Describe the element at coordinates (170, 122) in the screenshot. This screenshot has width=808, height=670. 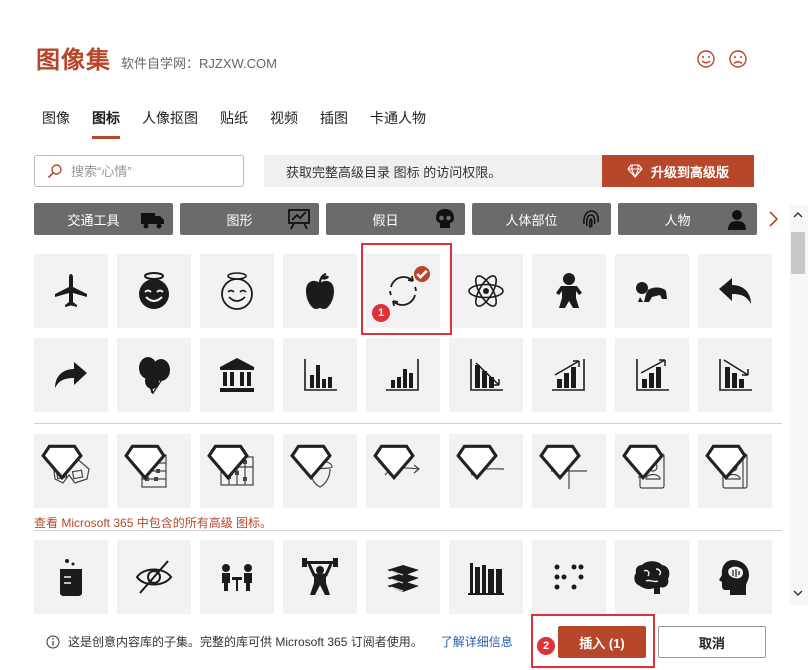
I see `tab-cutout-people: 人像抠图` at that location.